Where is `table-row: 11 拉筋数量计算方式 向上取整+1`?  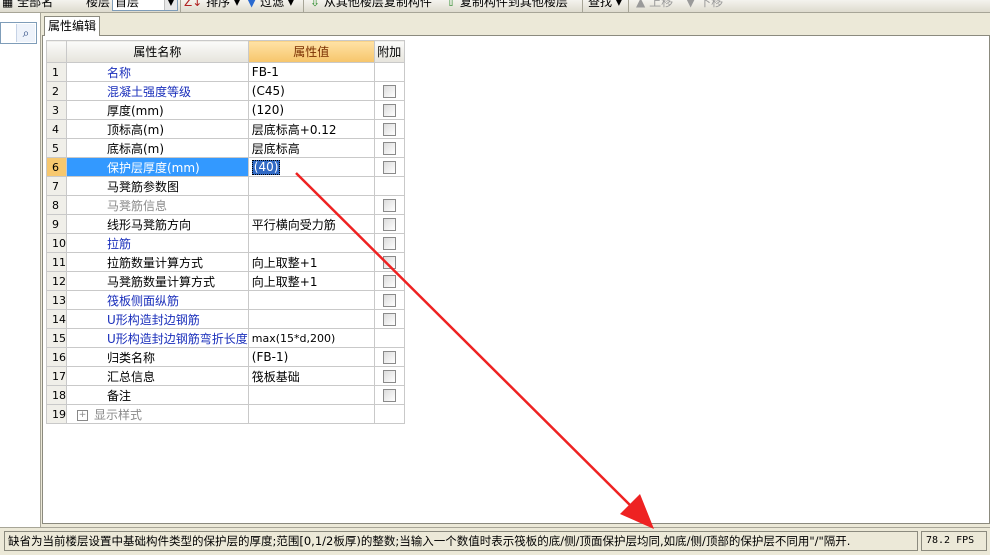 table-row: 11 拉筋数量计算方式 向上取整+1 is located at coordinates (225, 262).